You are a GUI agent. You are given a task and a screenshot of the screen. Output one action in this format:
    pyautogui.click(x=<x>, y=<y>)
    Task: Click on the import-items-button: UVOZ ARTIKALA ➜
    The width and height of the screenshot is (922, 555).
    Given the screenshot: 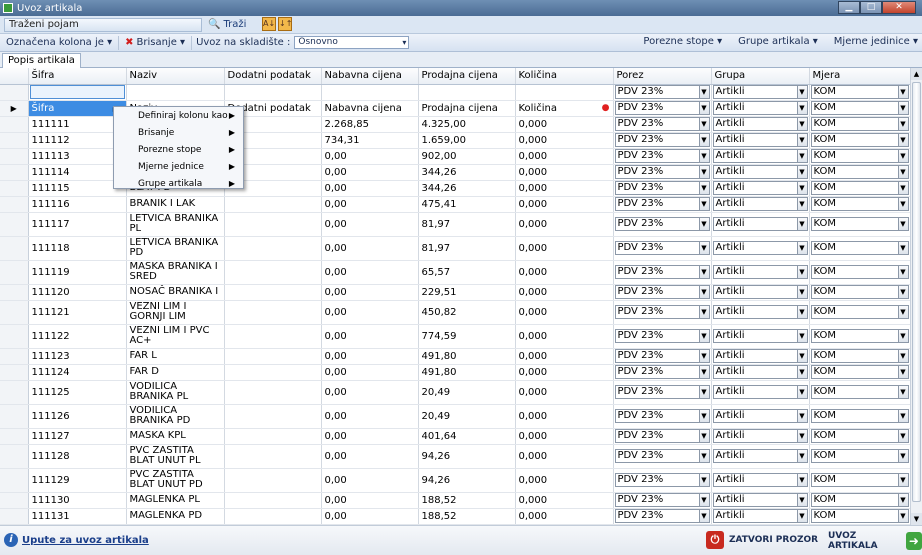 What is the action you would take?
    pyautogui.click(x=875, y=541)
    